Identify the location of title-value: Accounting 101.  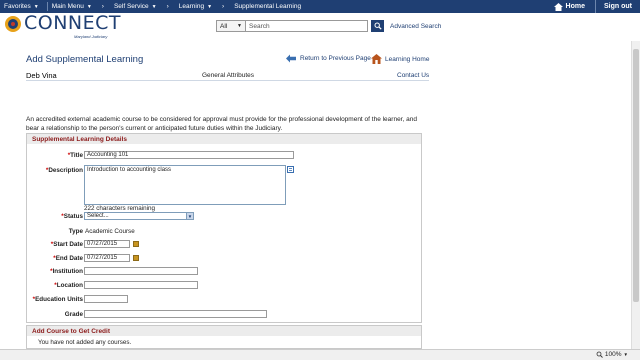
(108, 155).